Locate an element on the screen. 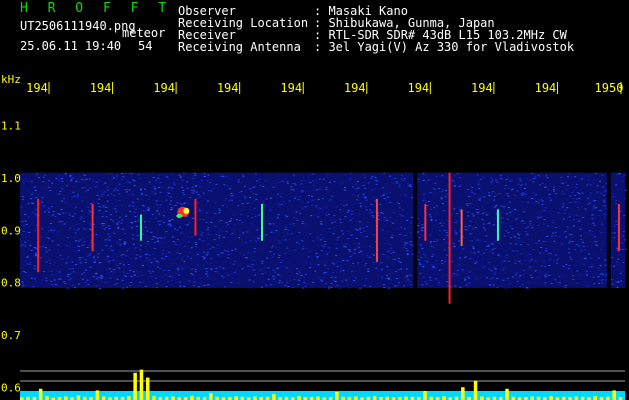 This screenshot has width=629, height=400. x-tick-label-3: 194 is located at coordinates (228, 88).